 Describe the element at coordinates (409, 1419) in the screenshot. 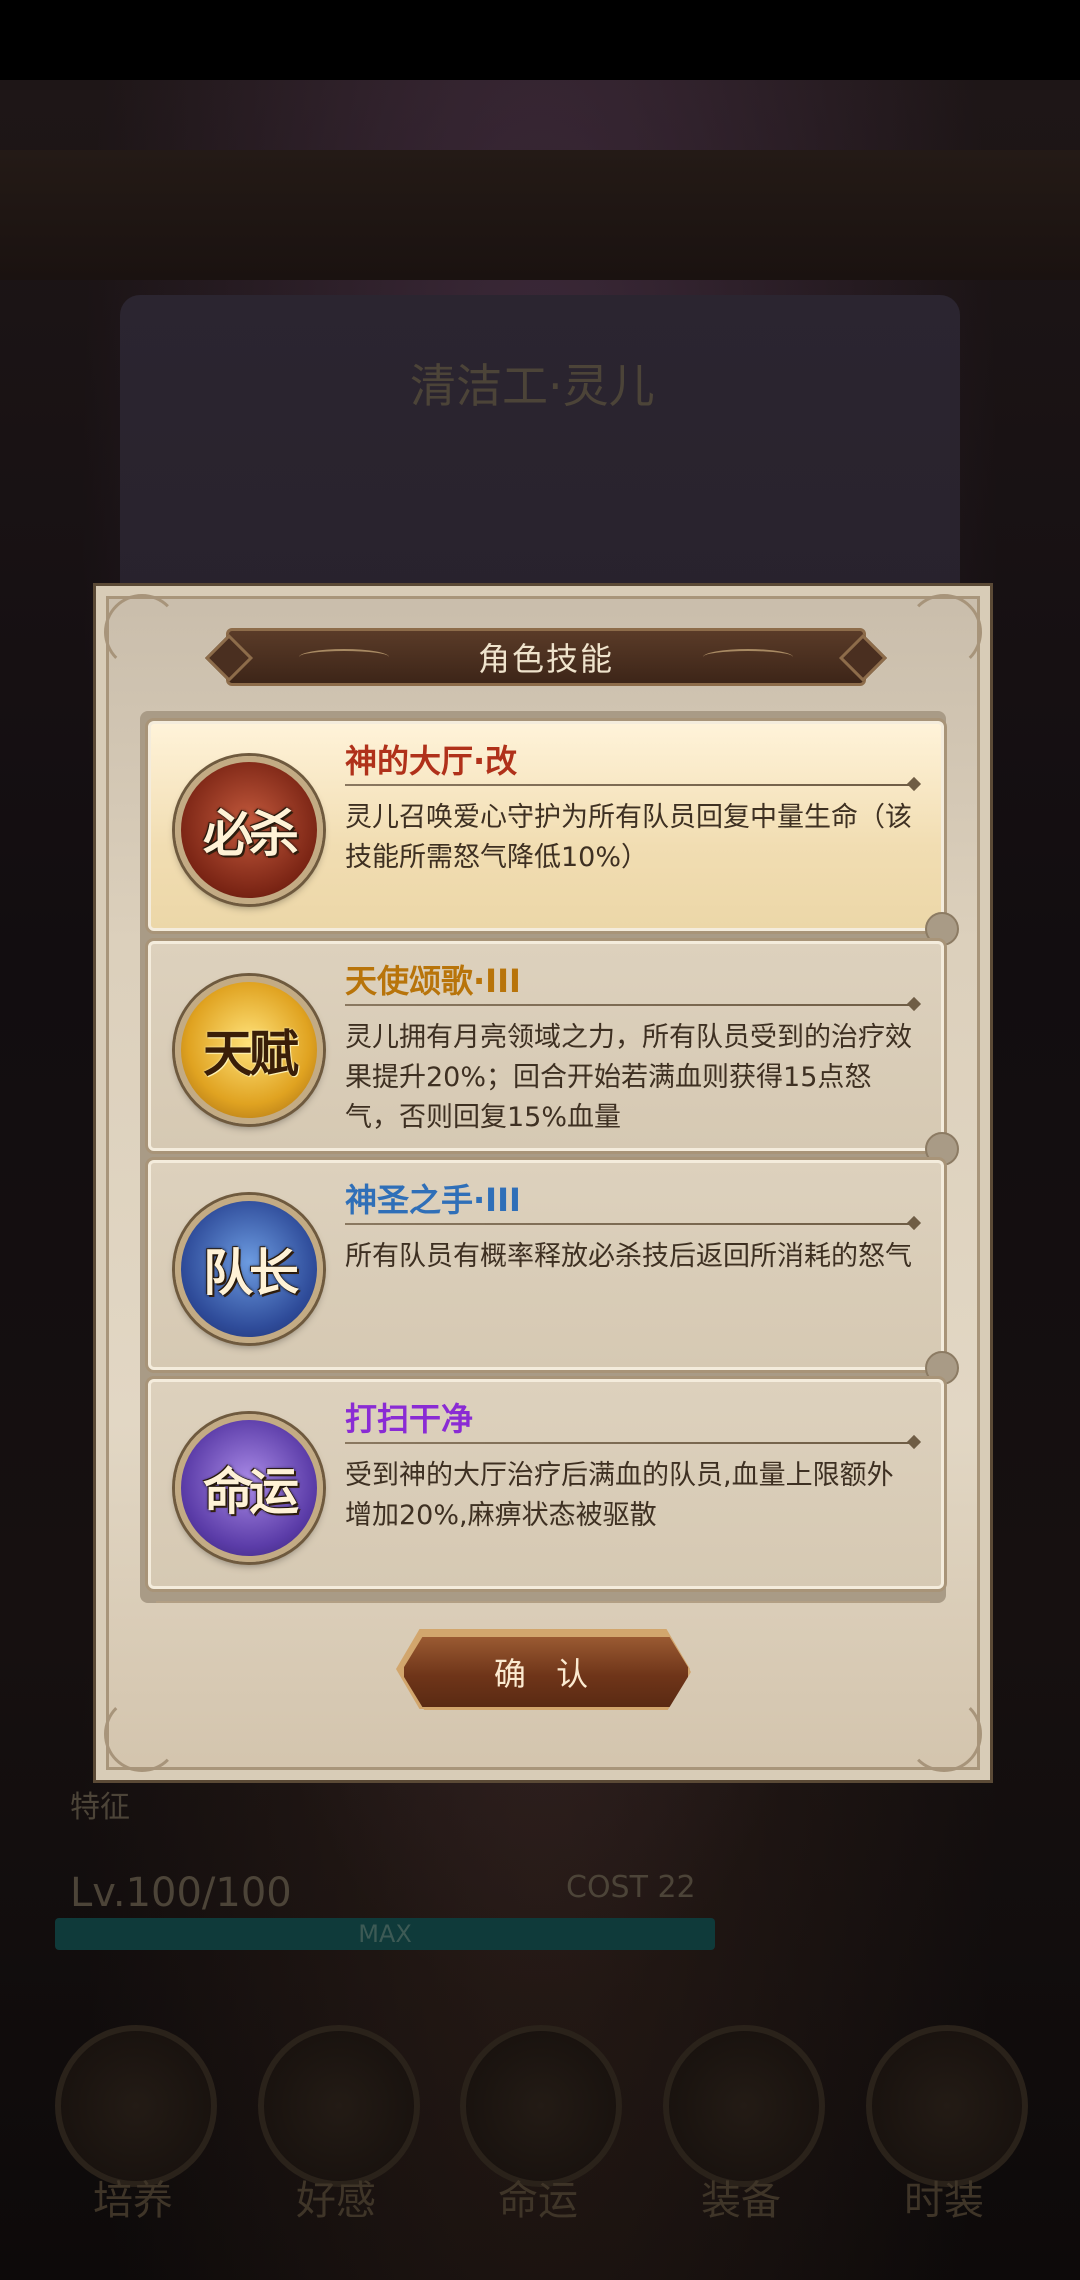

I see `skill-name: 打扫干净` at that location.